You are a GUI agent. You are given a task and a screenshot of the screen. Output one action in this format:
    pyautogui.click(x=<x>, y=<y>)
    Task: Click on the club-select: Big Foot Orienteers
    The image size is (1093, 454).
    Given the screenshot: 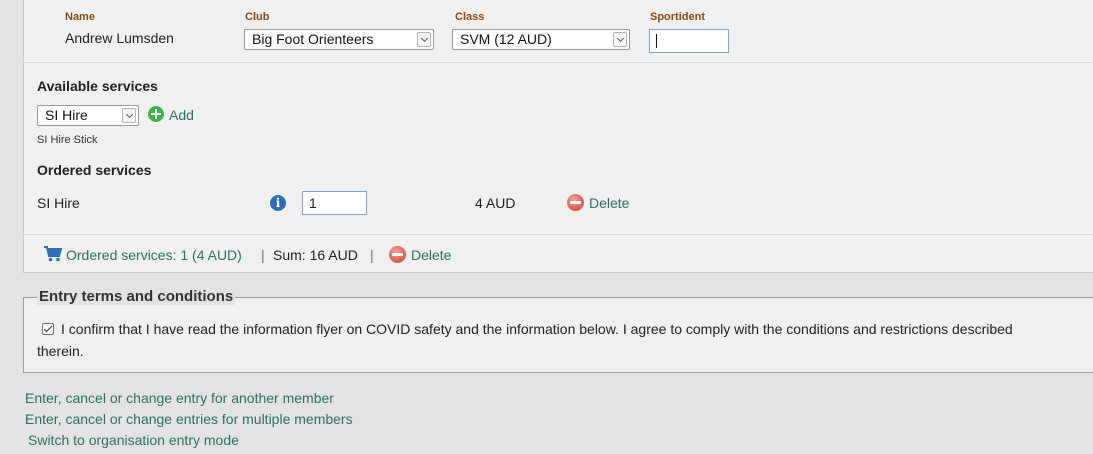 What is the action you would take?
    pyautogui.click(x=339, y=39)
    